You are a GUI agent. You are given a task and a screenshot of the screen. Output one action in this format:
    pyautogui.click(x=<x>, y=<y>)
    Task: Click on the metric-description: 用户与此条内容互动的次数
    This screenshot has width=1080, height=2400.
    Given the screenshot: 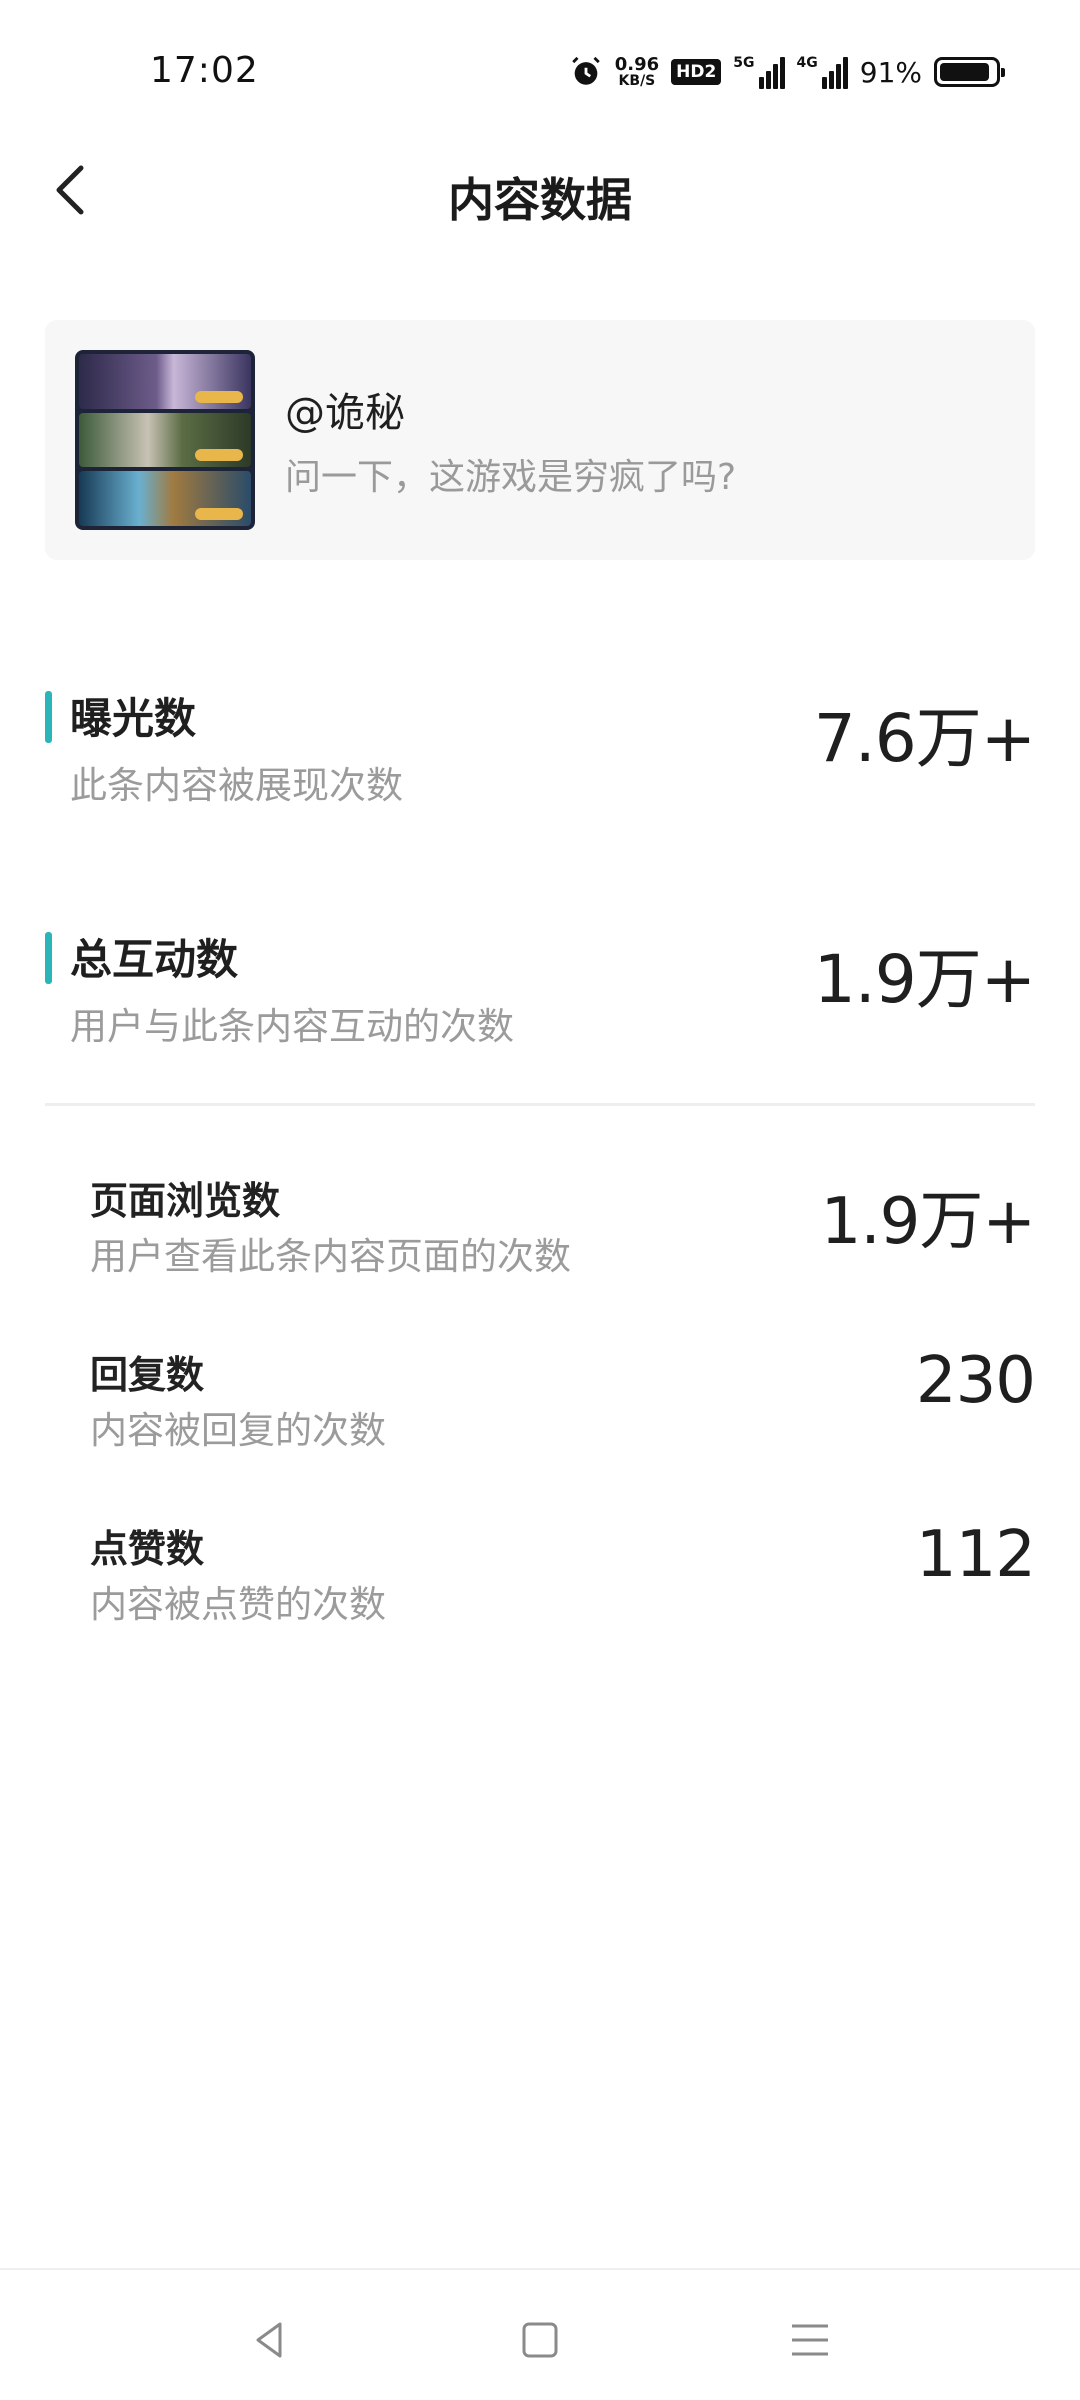 What is the action you would take?
    pyautogui.click(x=292, y=1026)
    